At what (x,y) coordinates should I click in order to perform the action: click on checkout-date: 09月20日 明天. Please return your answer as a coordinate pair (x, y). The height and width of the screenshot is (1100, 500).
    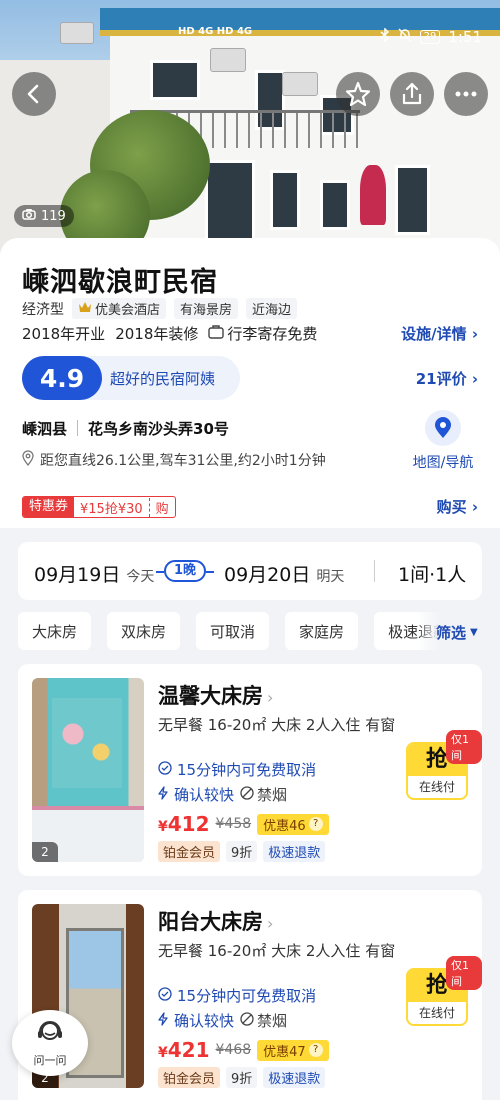
    Looking at the image, I should click on (284, 573).